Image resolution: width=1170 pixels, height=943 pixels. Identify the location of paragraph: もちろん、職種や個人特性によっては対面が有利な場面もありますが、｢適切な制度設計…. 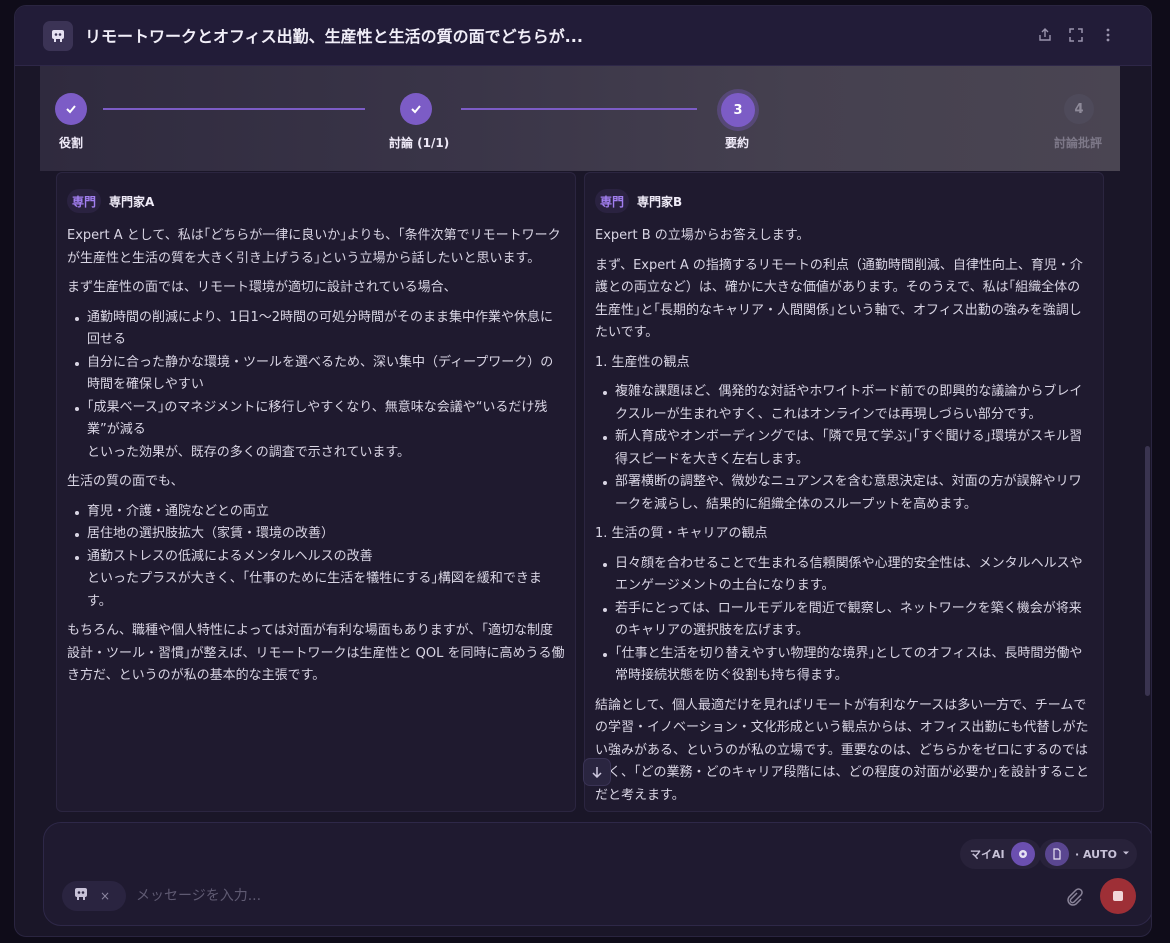
(316, 653).